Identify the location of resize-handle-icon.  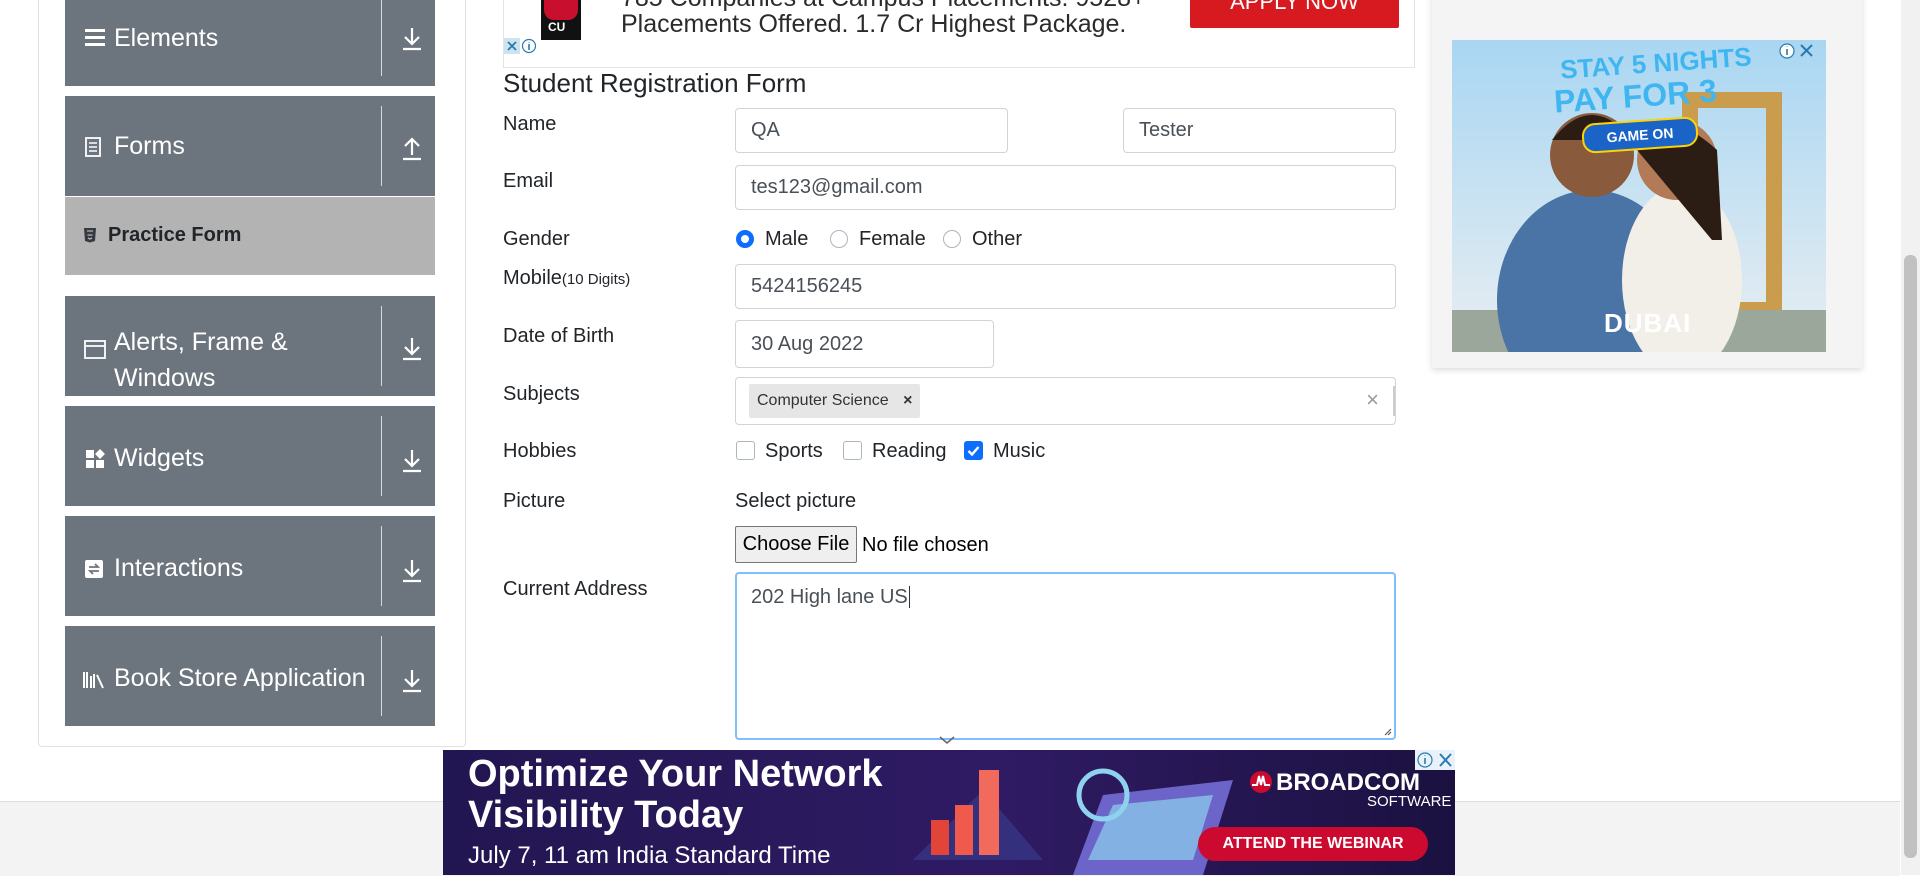
(1387, 731).